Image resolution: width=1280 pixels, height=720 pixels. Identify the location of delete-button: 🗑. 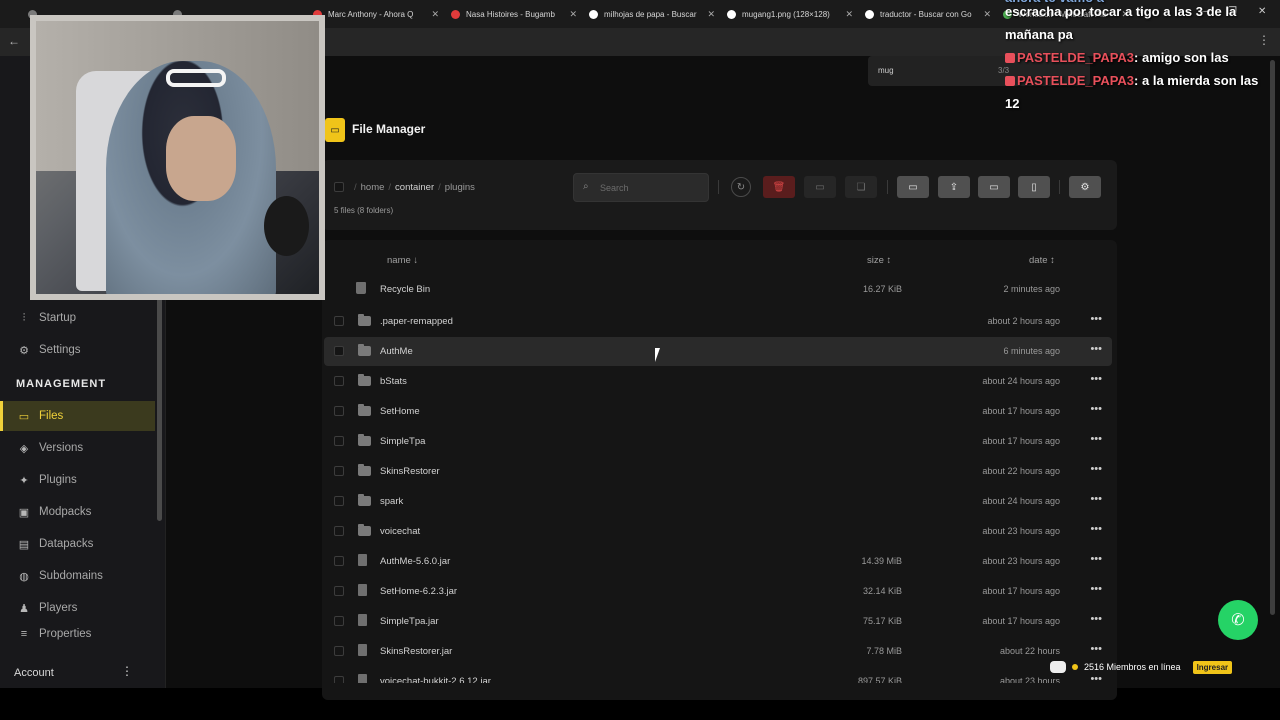
(779, 187).